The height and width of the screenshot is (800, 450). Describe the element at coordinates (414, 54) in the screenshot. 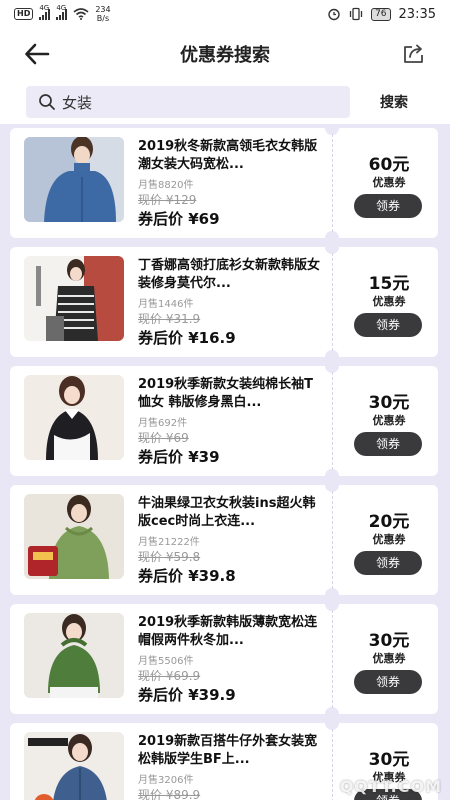

I see `share-icon` at that location.